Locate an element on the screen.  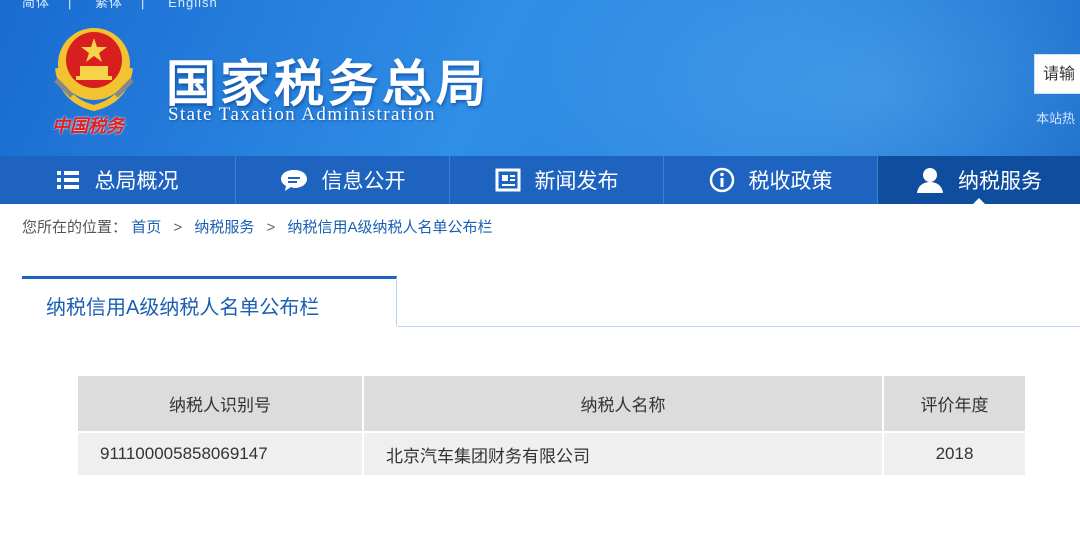
search-hint: 本站热 is located at coordinates (1056, 118).